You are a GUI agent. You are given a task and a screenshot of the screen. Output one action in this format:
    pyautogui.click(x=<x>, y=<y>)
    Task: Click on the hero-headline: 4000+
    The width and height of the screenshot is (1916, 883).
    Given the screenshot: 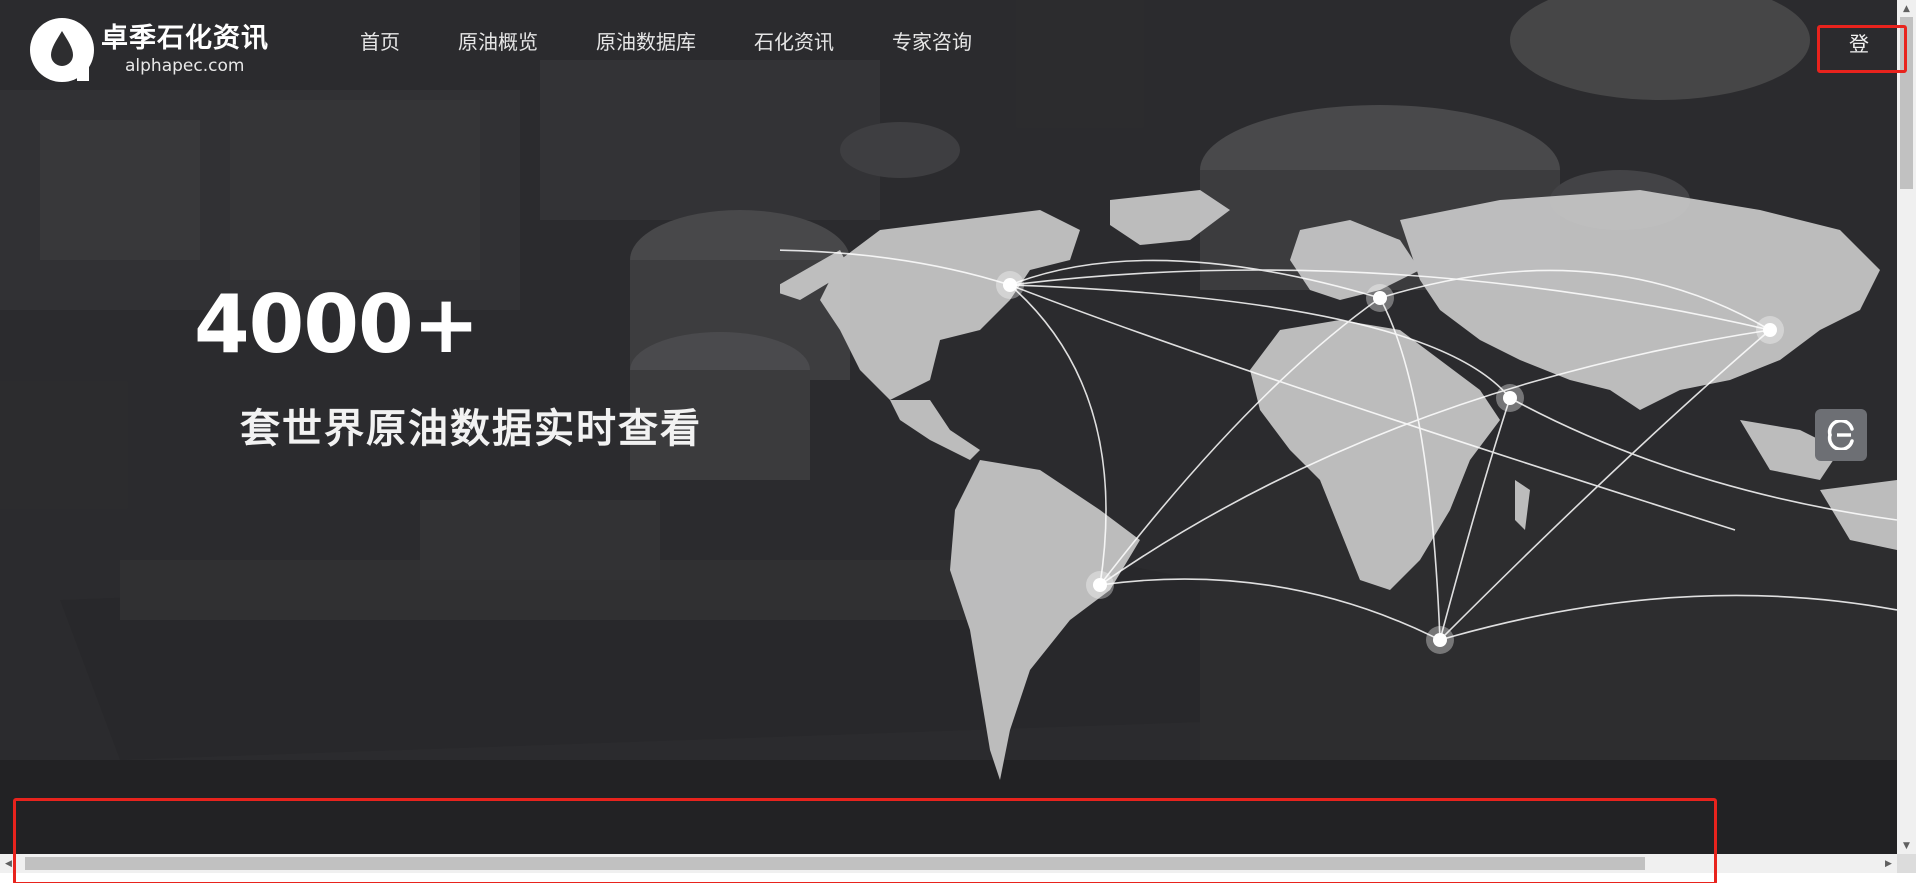 What is the action you would take?
    pyautogui.click(x=337, y=324)
    